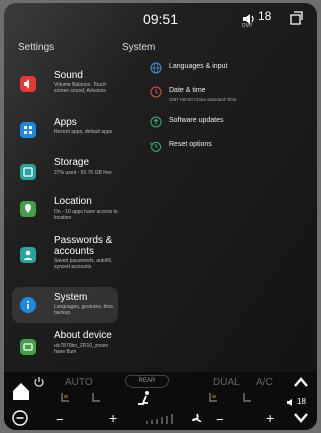 The height and width of the screenshot is (433, 321). What do you see at coordinates (160, 401) in the screenshot?
I see `climate-control-bar: AUTO REAR DUAL A/C − + − + 18` at bounding box center [160, 401].